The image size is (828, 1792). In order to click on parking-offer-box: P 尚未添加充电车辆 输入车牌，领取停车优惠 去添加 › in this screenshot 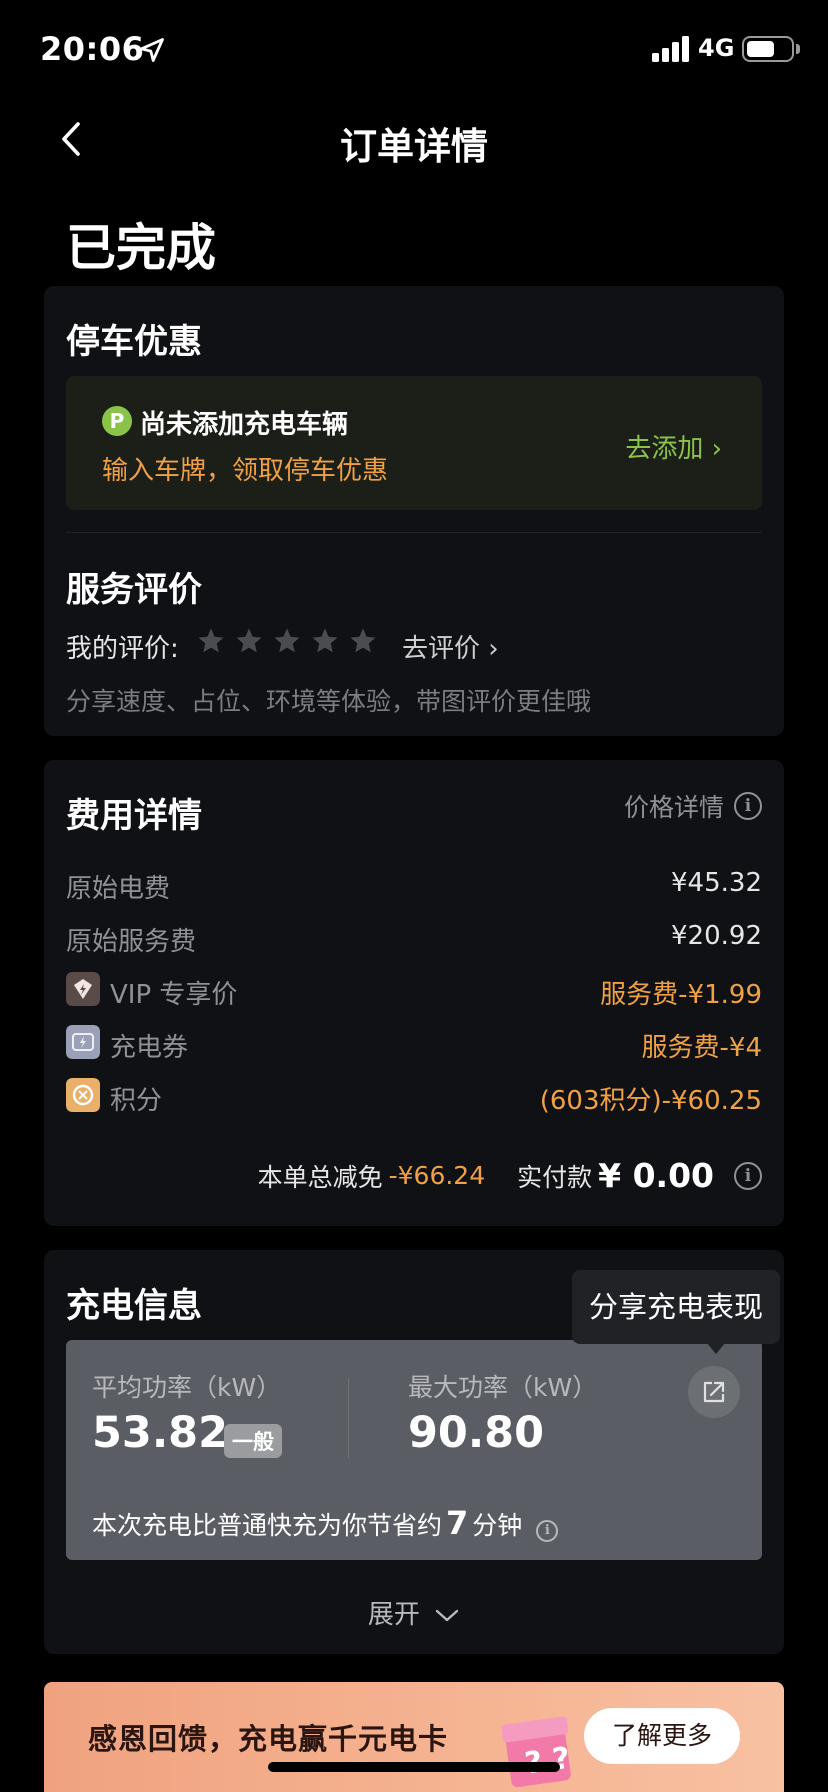, I will do `click(414, 443)`.